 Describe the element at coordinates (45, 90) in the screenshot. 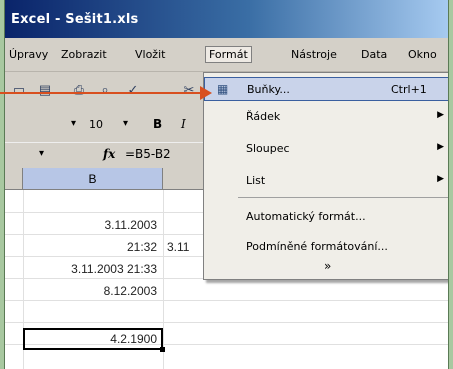

I see `open-icon: ▤` at that location.